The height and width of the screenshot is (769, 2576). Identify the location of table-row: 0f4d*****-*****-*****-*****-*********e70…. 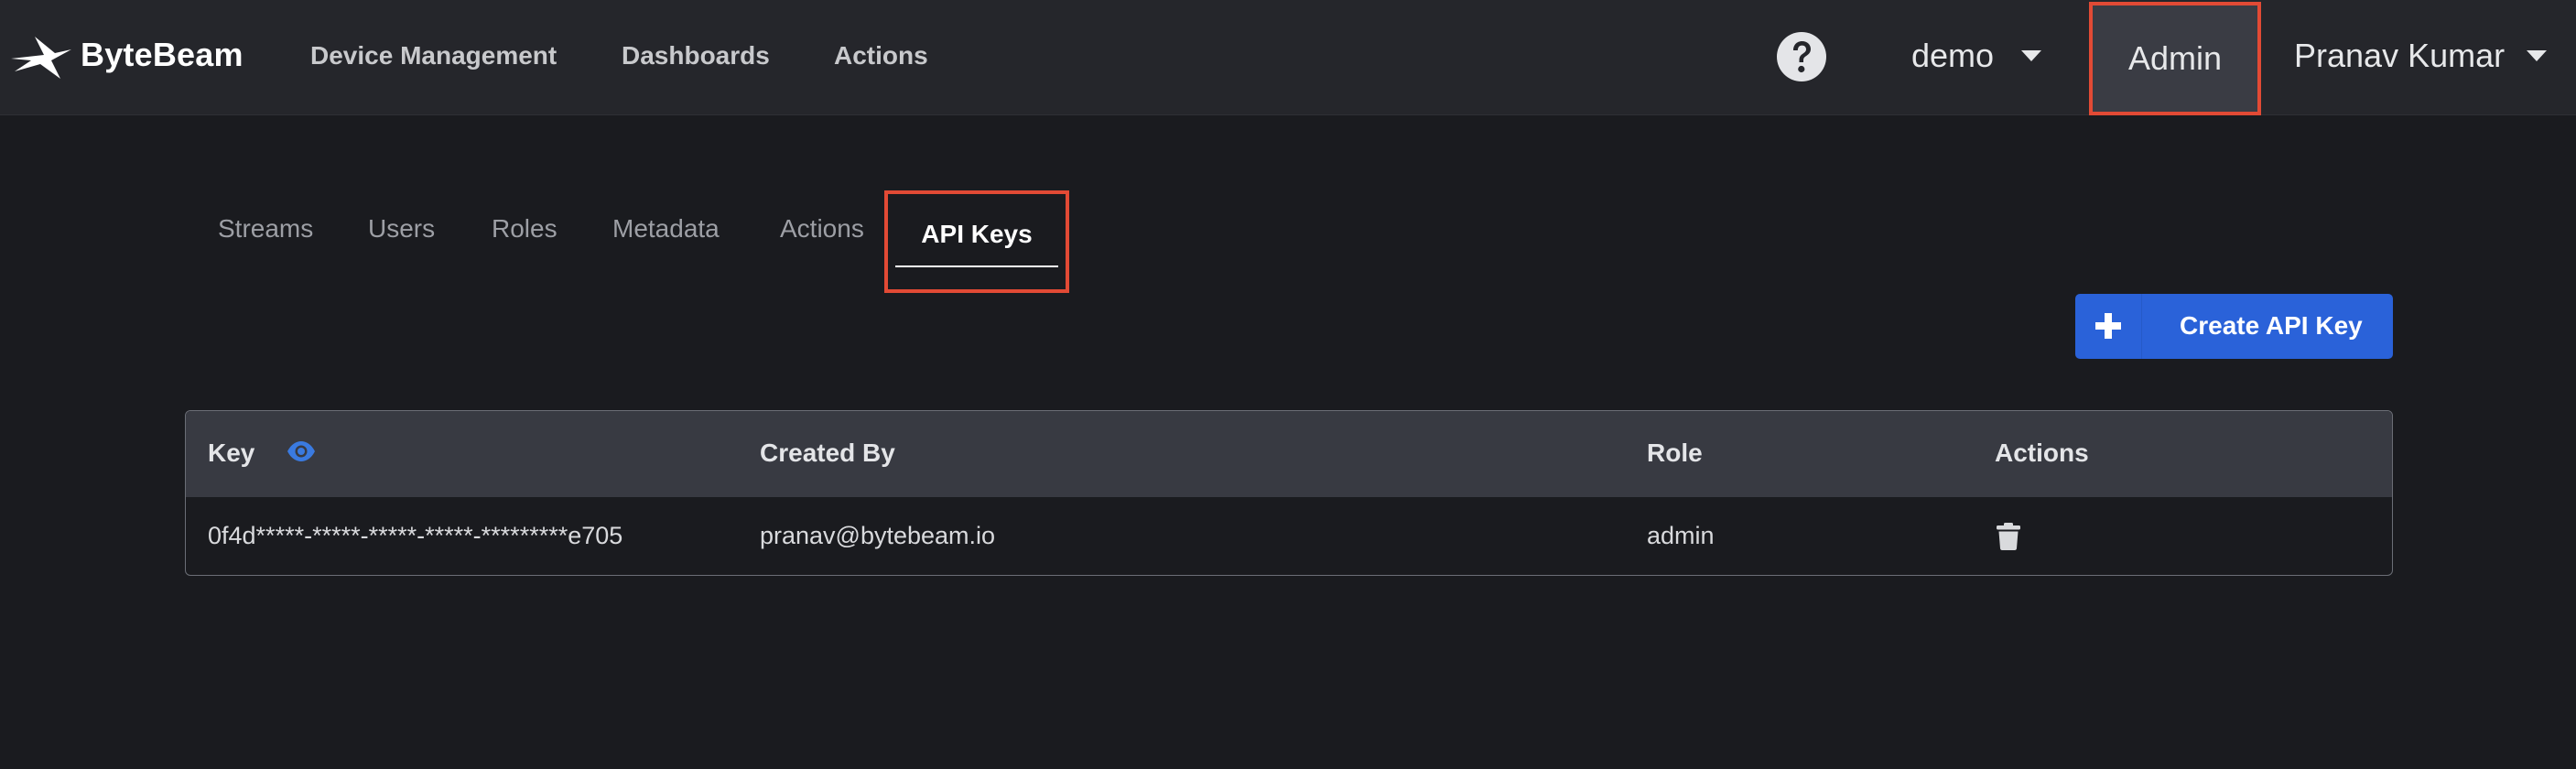
(1289, 536).